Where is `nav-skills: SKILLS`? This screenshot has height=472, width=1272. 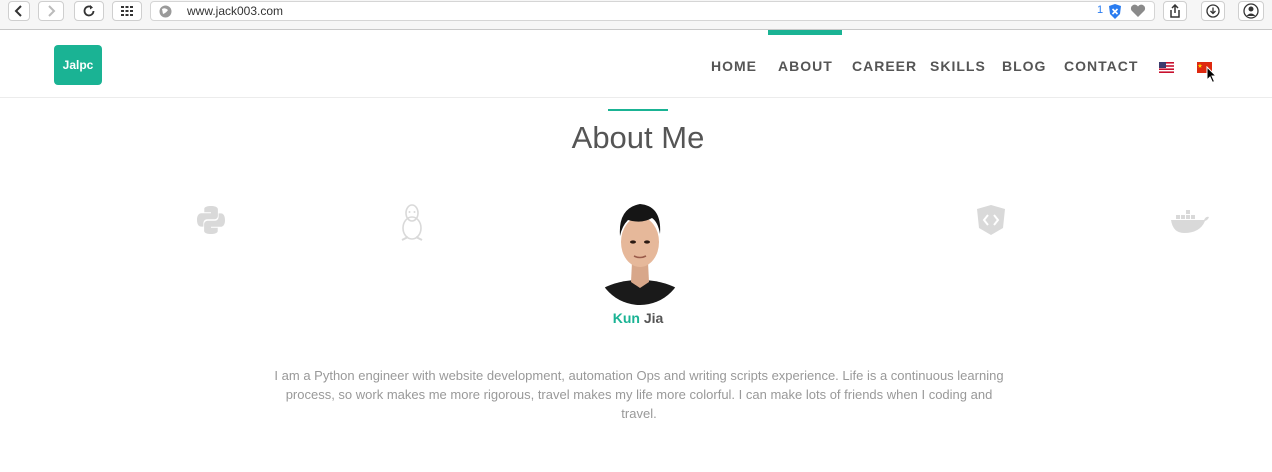
nav-skills: SKILLS is located at coordinates (958, 66).